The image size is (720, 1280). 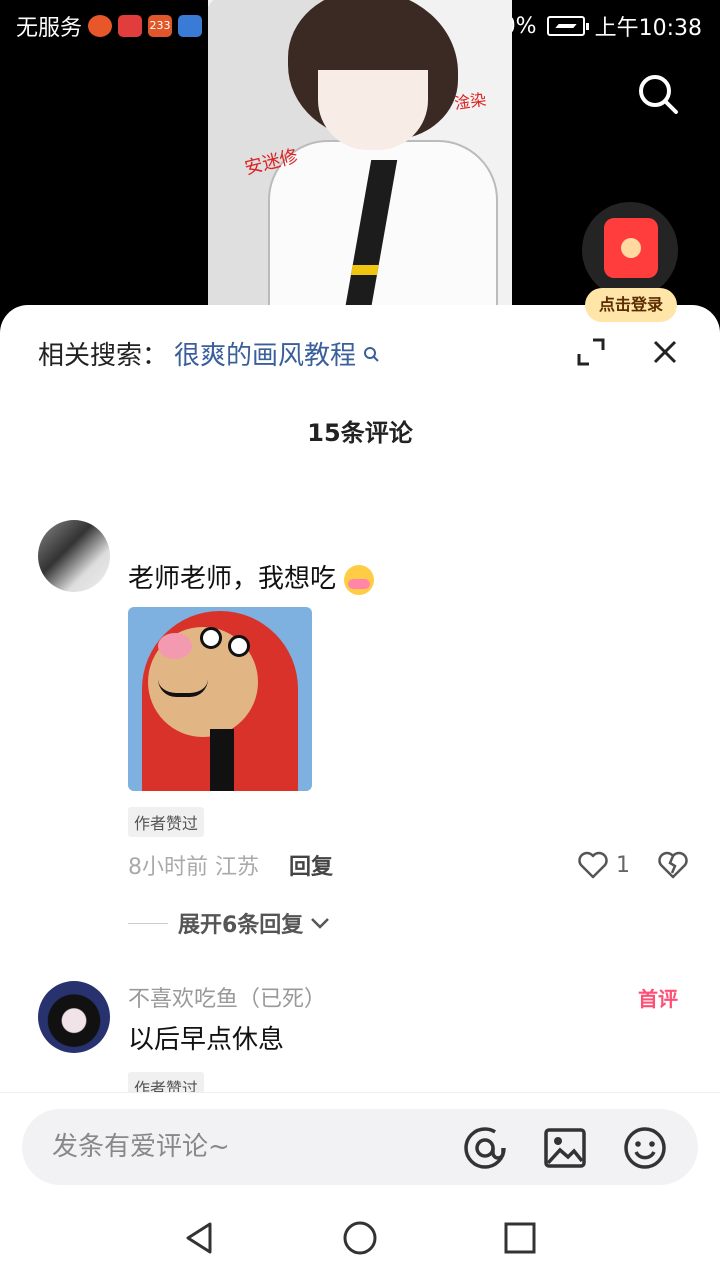 I want to click on carrier-label: 无服务, so click(x=49, y=28).